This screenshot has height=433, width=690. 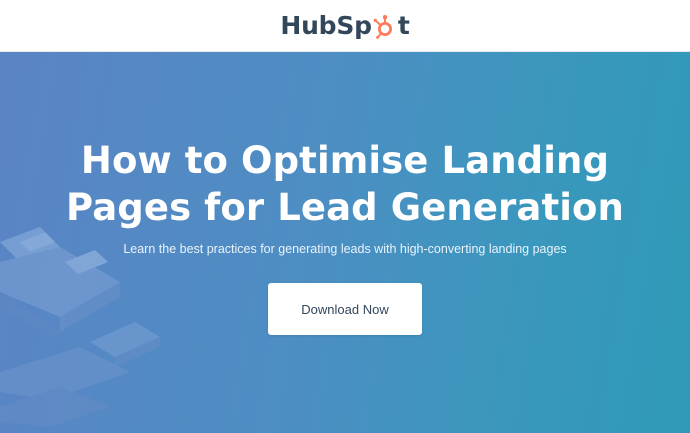 What do you see at coordinates (385, 27) in the screenshot?
I see `hubspot-sprocket-icon` at bounding box center [385, 27].